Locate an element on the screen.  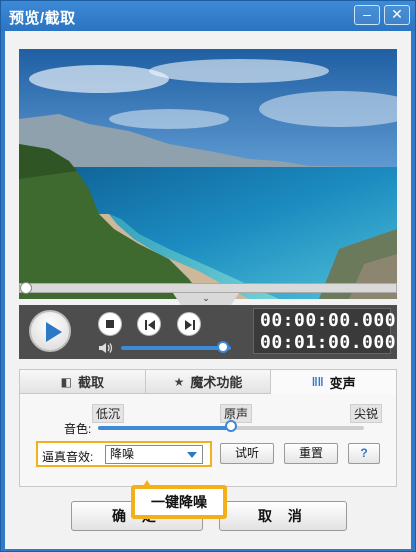
tone-sharp-label: 尖锐 is located at coordinates (366, 413).